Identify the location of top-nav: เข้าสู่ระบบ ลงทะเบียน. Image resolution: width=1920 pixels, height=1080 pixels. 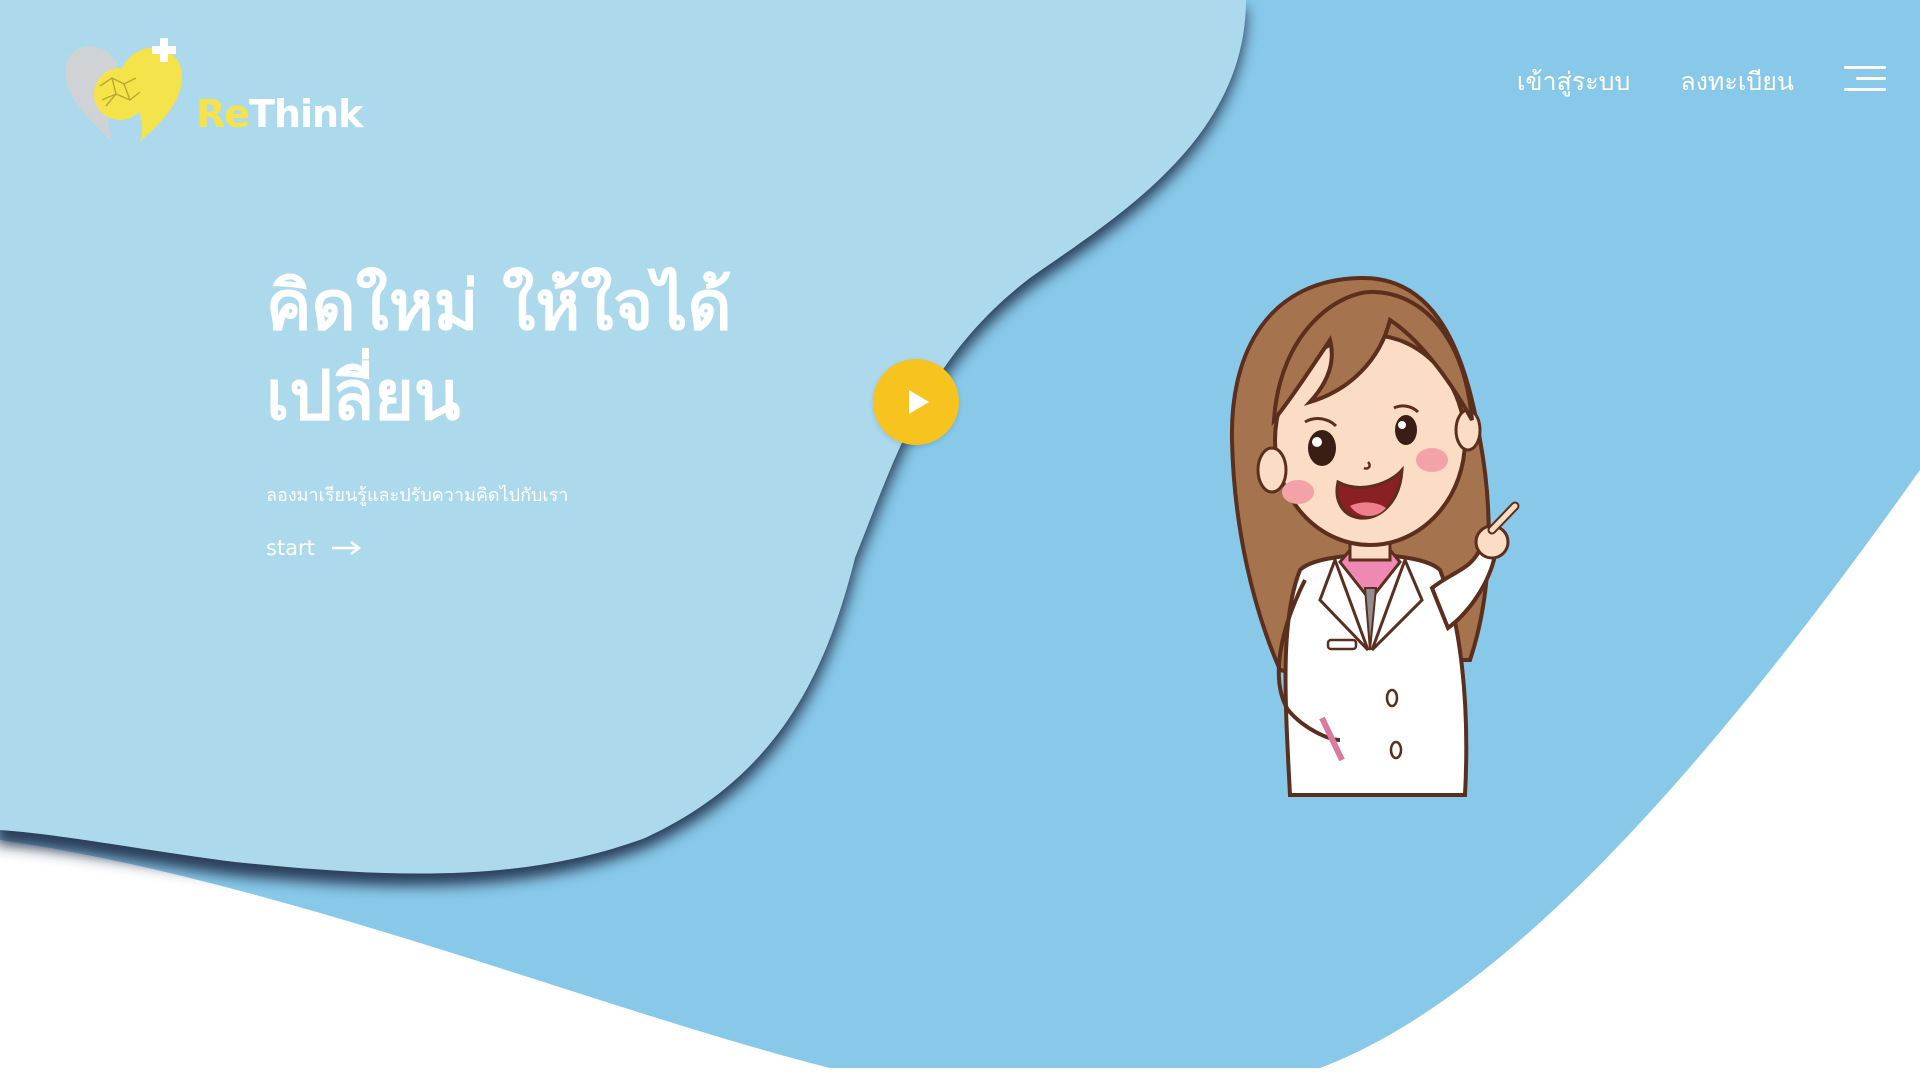
(1655, 82).